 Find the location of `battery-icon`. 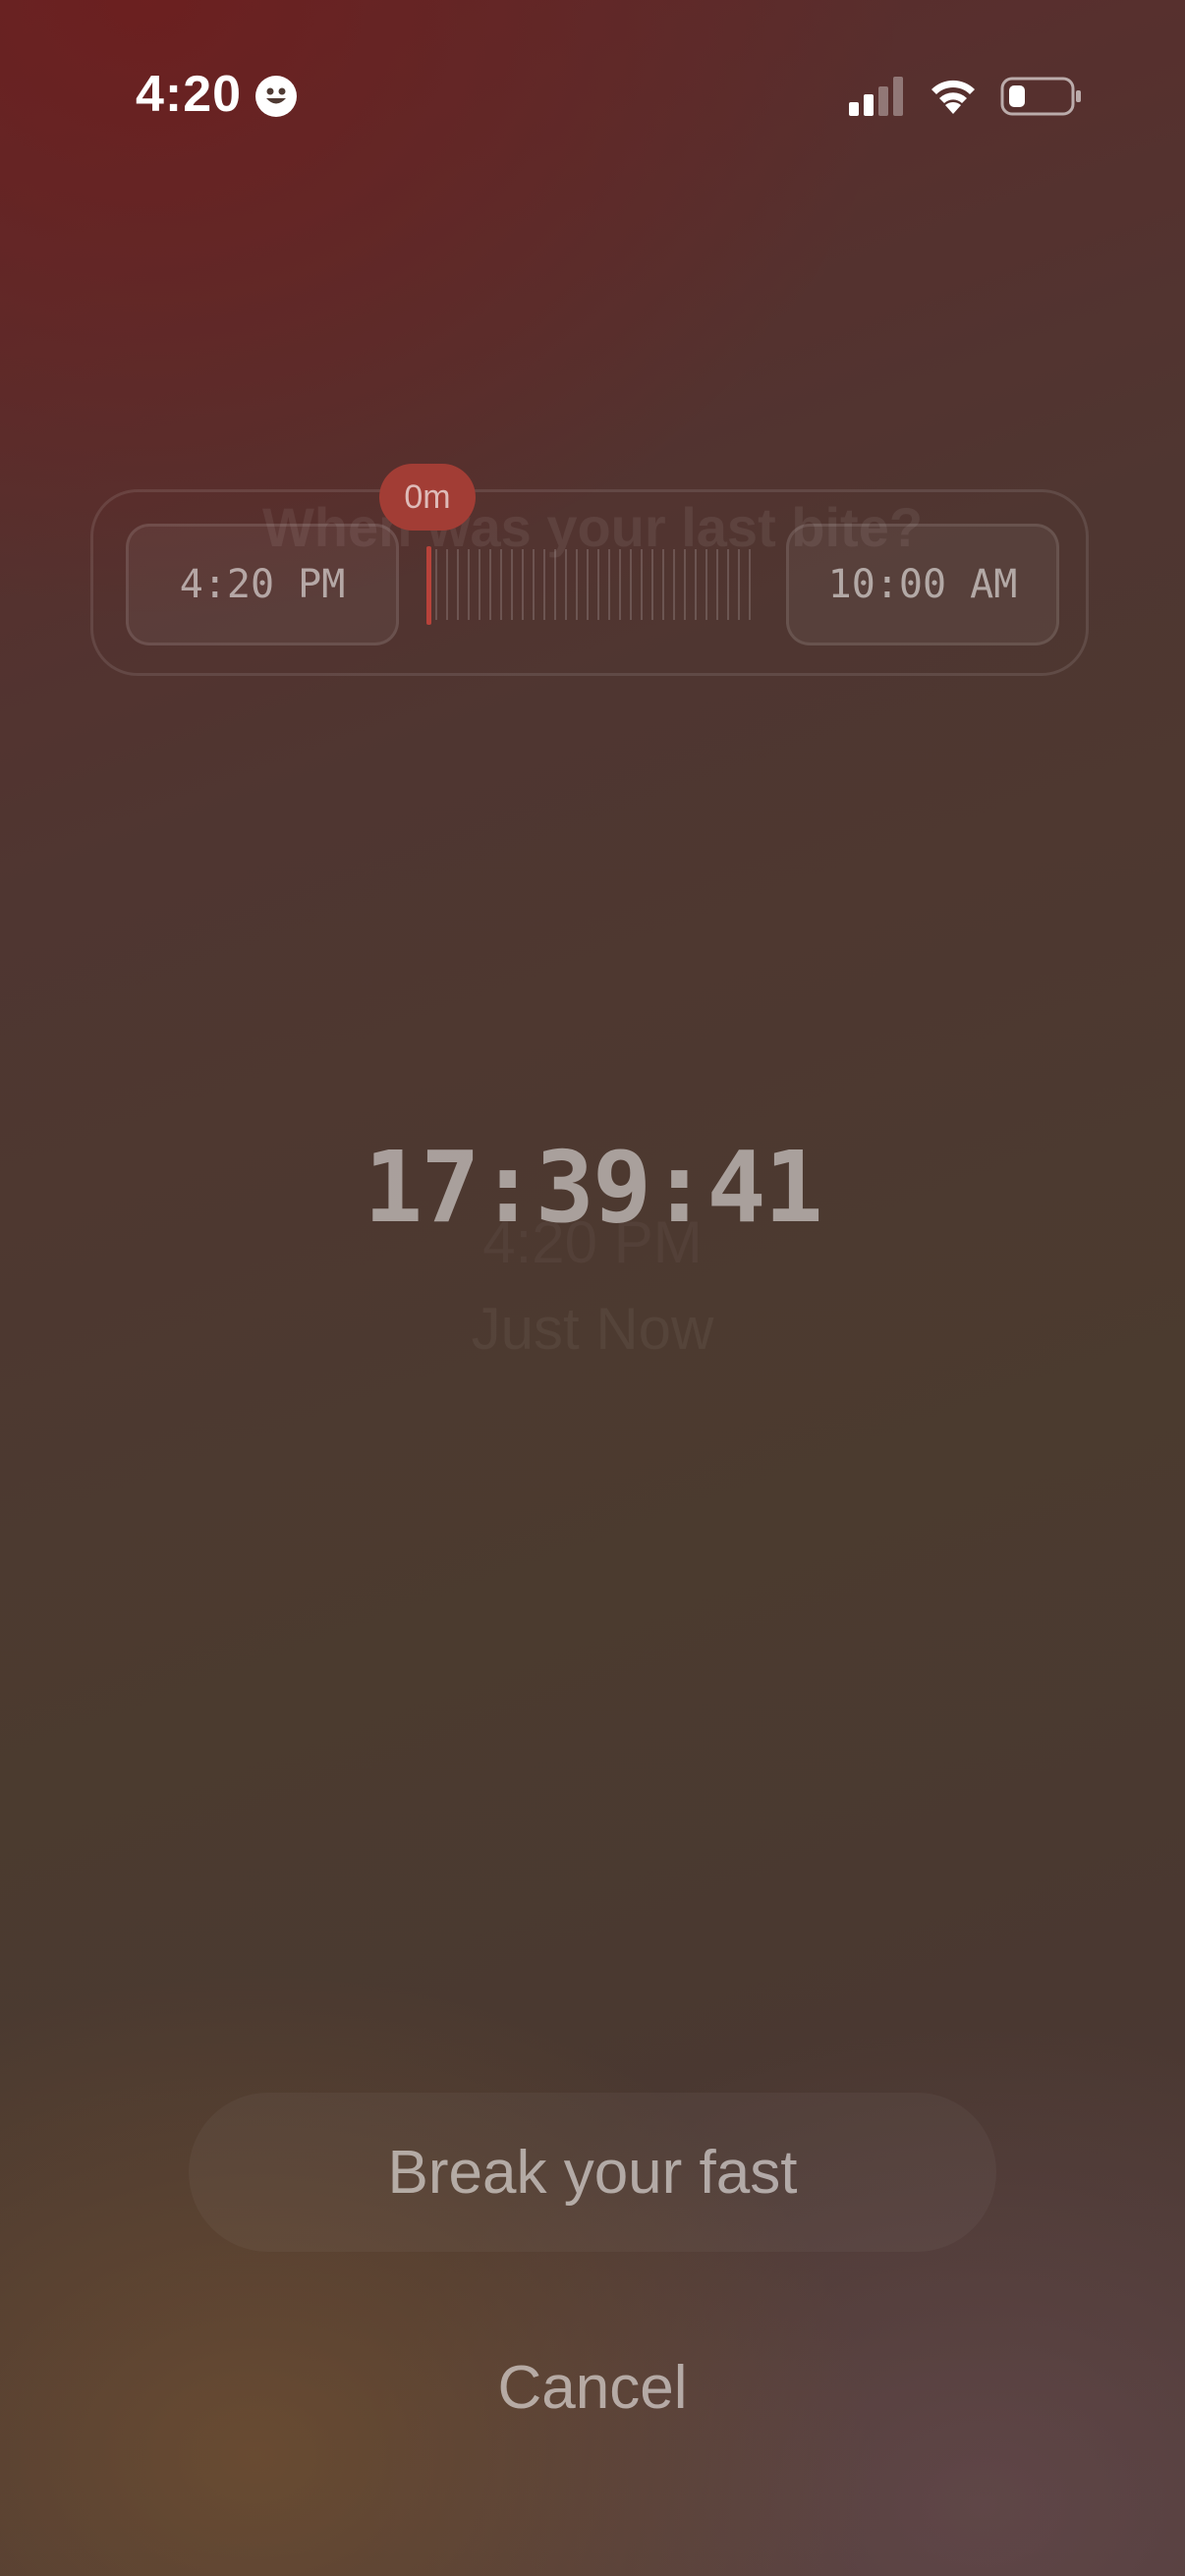

battery-icon is located at coordinates (1041, 96).